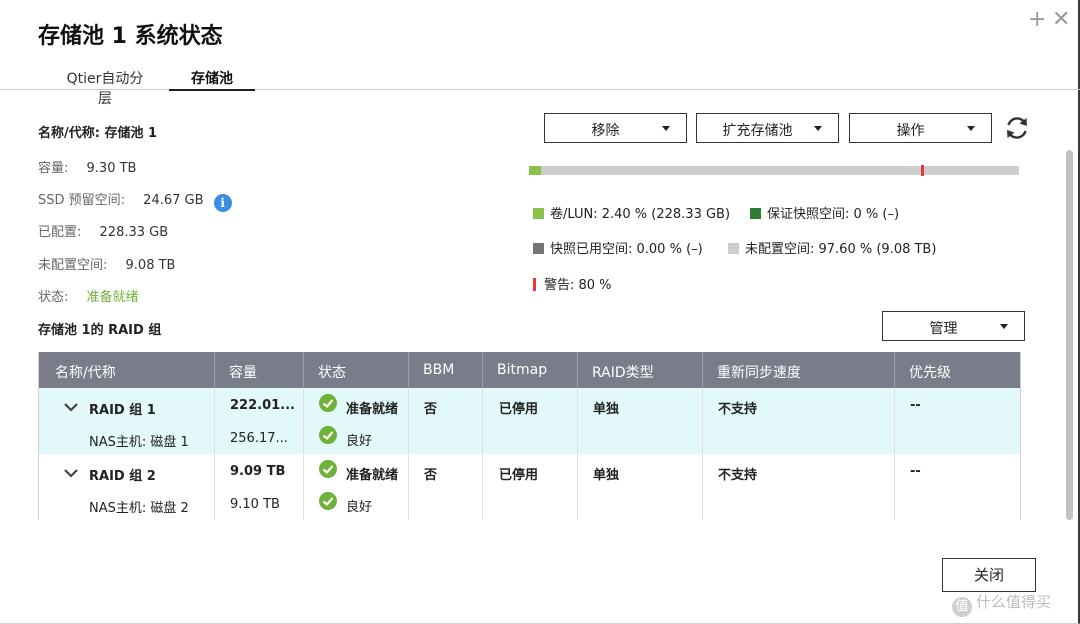 Image resolution: width=1080 pixels, height=624 pixels. What do you see at coordinates (139, 508) in the screenshot?
I see `disk-name: NAS主机: 磁盘 2` at bounding box center [139, 508].